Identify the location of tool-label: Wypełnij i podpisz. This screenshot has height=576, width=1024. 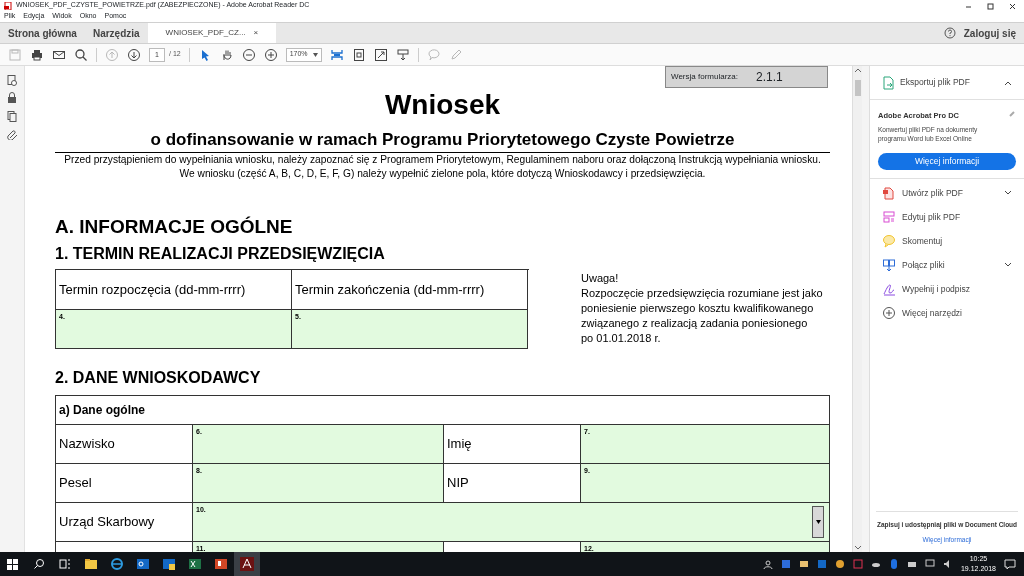
(936, 289).